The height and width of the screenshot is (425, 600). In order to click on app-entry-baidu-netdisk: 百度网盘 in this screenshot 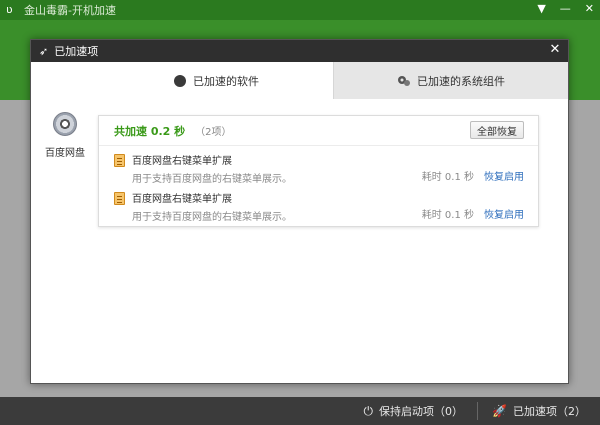, I will do `click(65, 135)`.